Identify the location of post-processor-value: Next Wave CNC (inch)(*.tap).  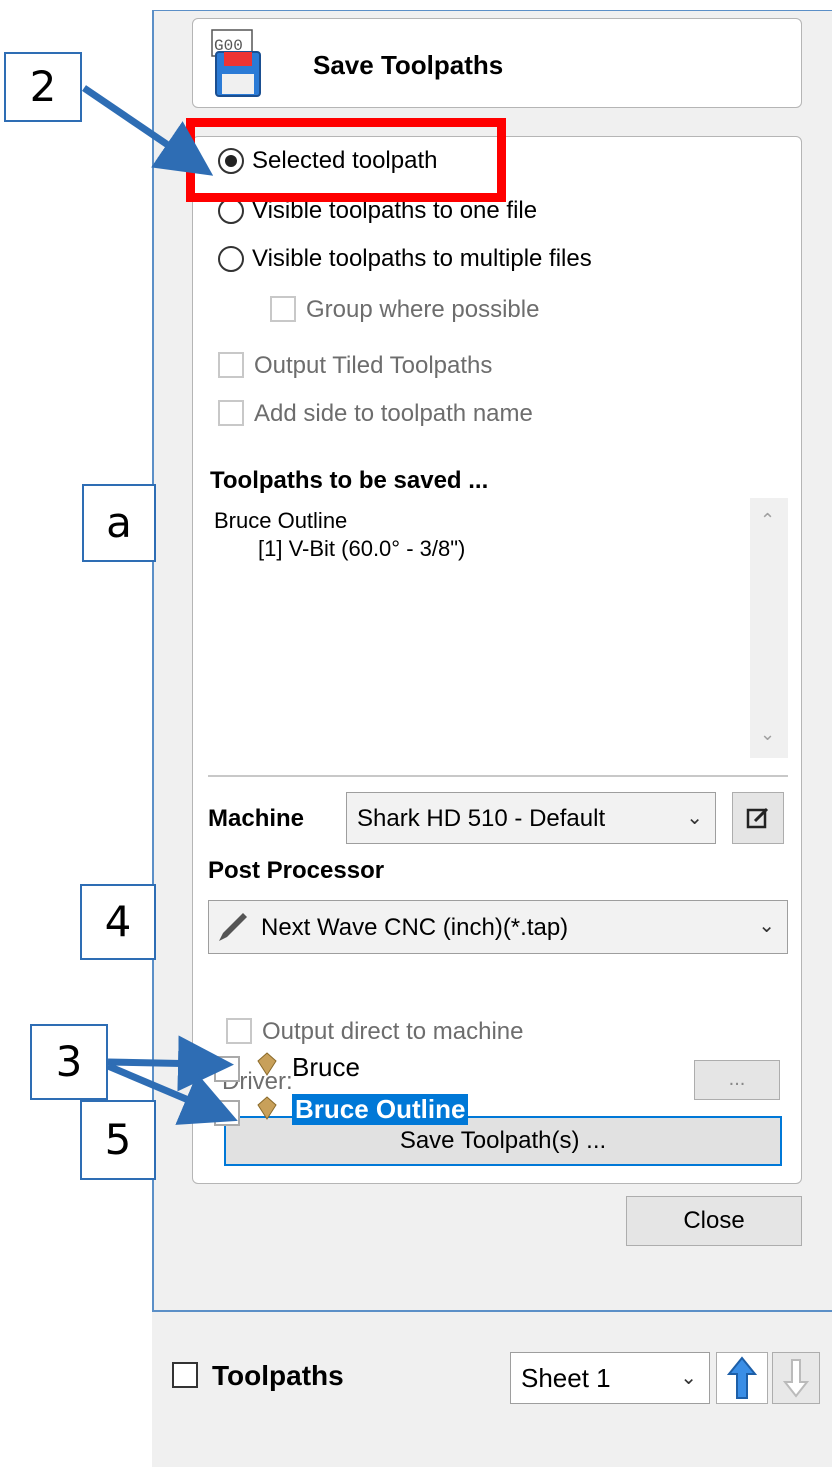
(415, 927).